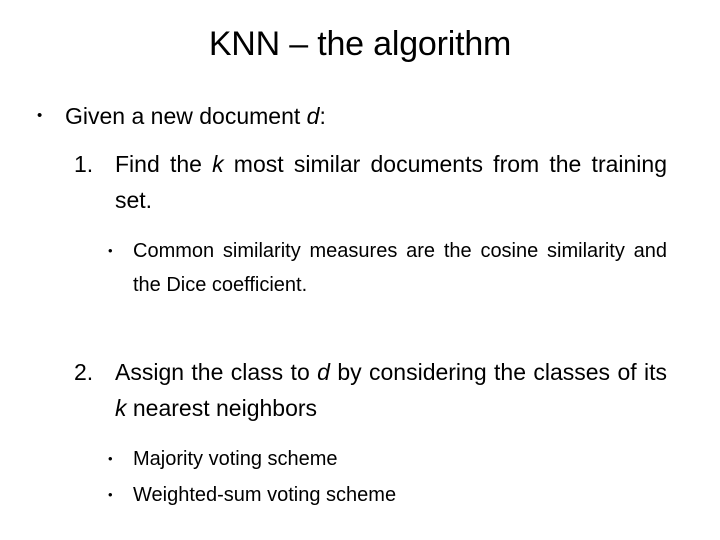 The height and width of the screenshot is (540, 720). I want to click on intro-text-before: Given a new document, so click(186, 116).